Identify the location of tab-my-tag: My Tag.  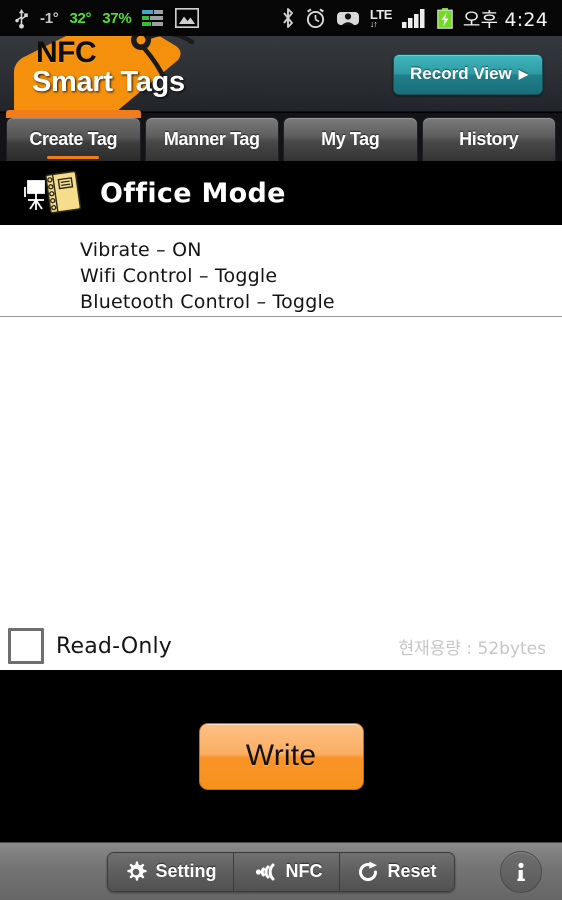
(350, 139).